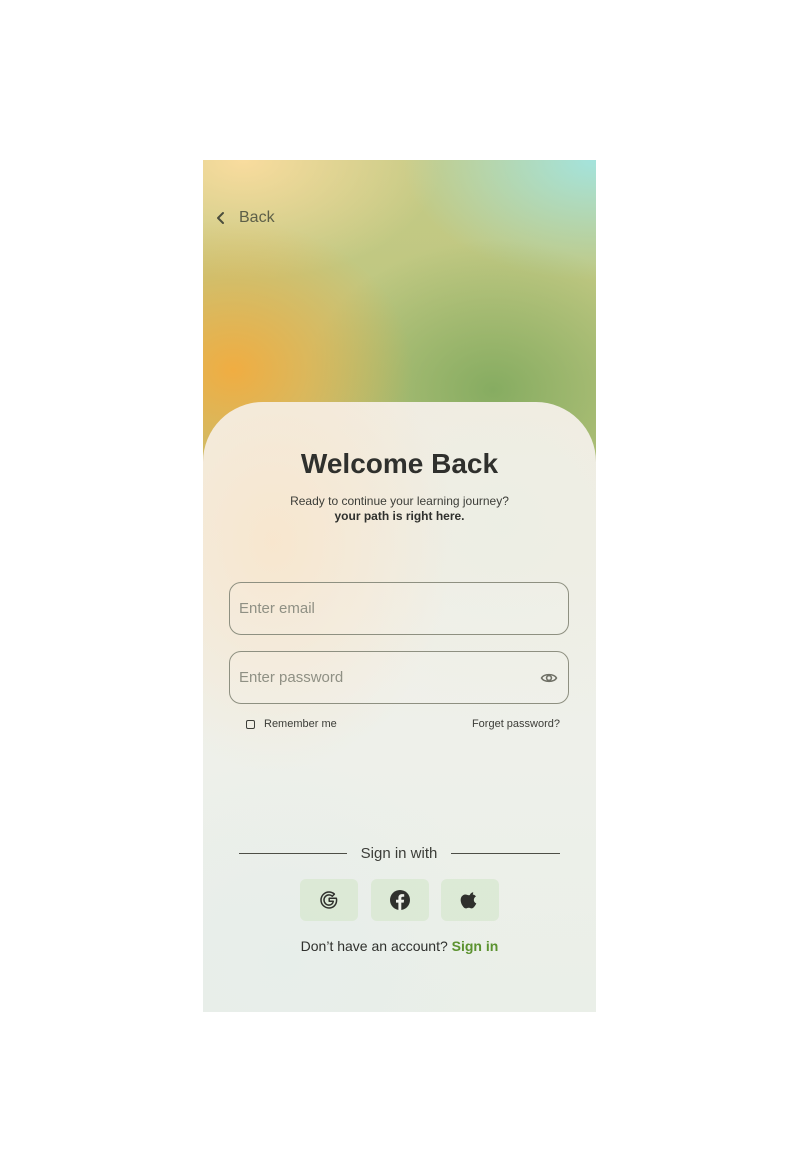 The width and height of the screenshot is (800, 1172). I want to click on sign-up-prompt: Don’t have an account? Sign in, so click(399, 946).